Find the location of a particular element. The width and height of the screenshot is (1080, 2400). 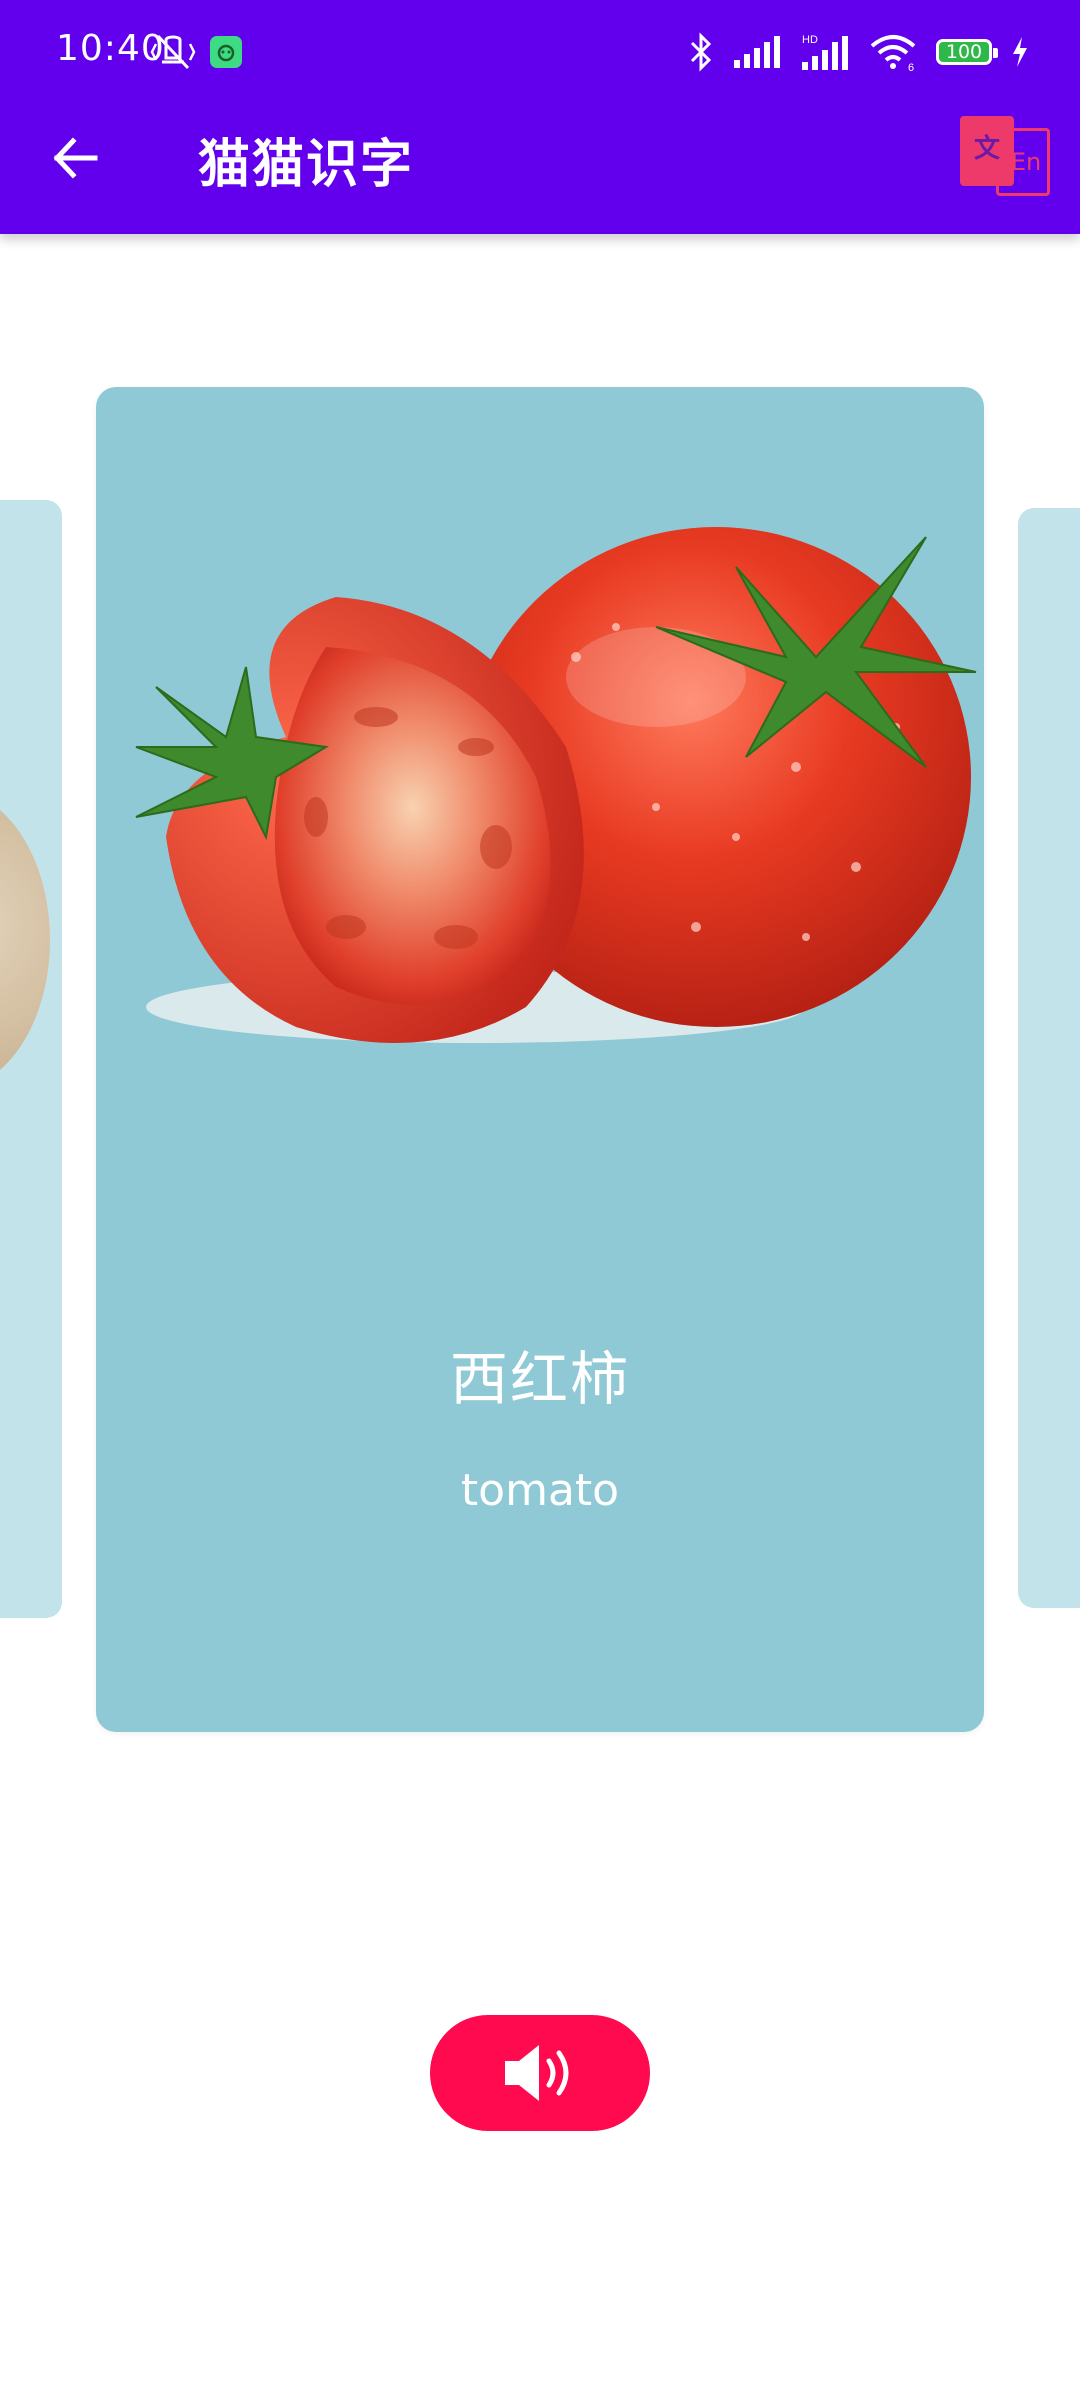

next-card is located at coordinates (1049, 1058).